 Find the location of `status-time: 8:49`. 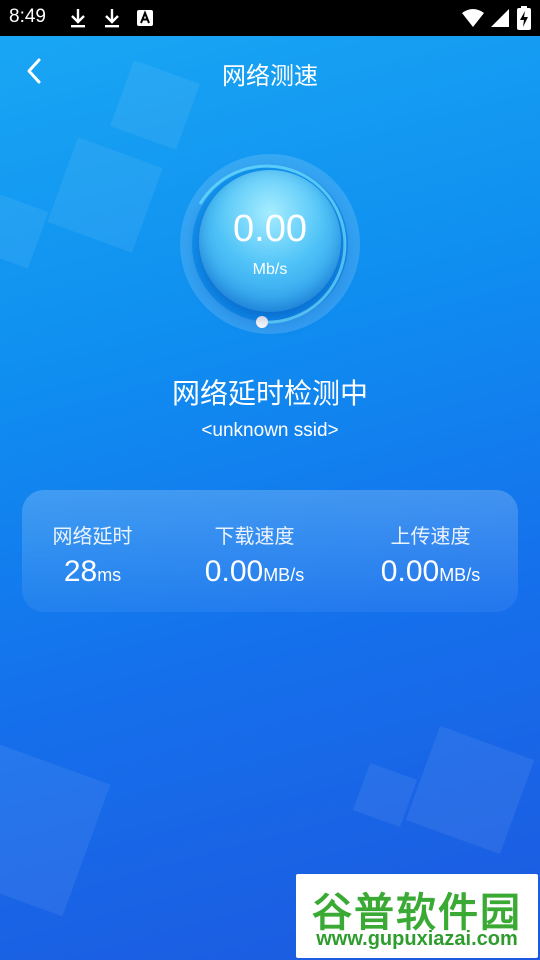

status-time: 8:49 is located at coordinates (27, 16).